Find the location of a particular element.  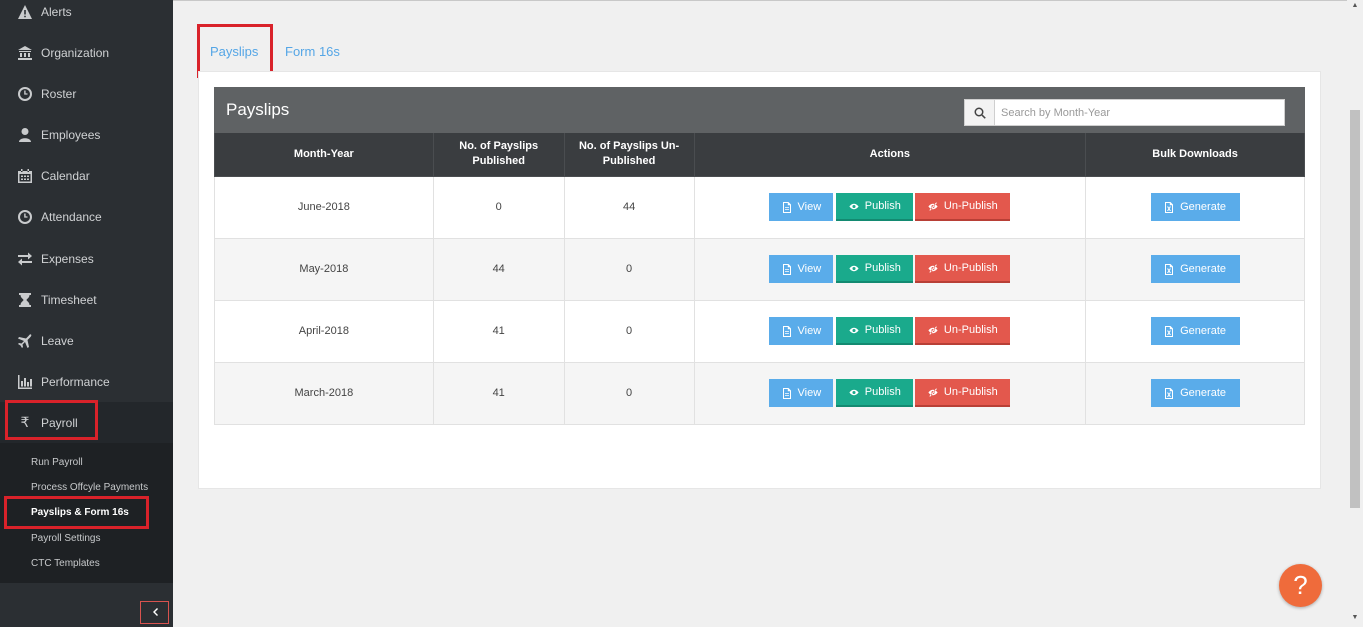

sidebar-item-calendar: Calendar is located at coordinates (86, 175).